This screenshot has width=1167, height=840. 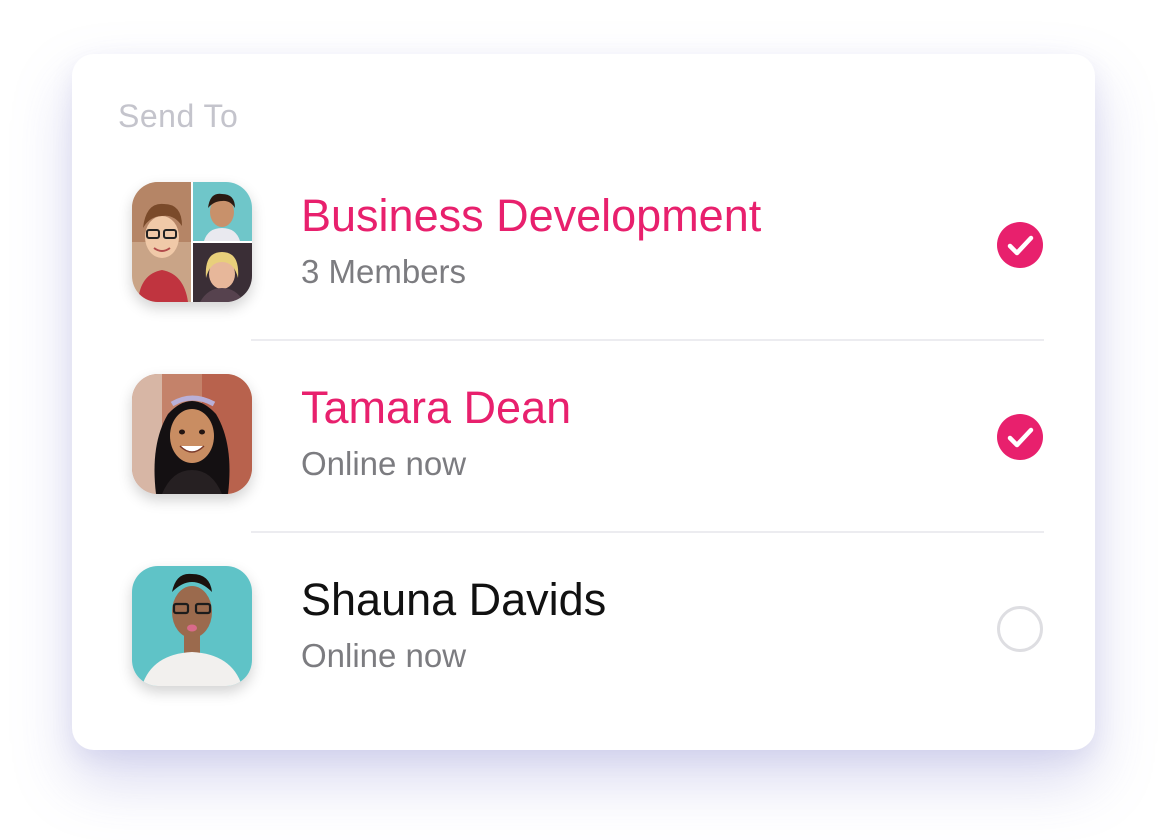 What do you see at coordinates (384, 271) in the screenshot?
I see `recipient-subtitle: 3 Members` at bounding box center [384, 271].